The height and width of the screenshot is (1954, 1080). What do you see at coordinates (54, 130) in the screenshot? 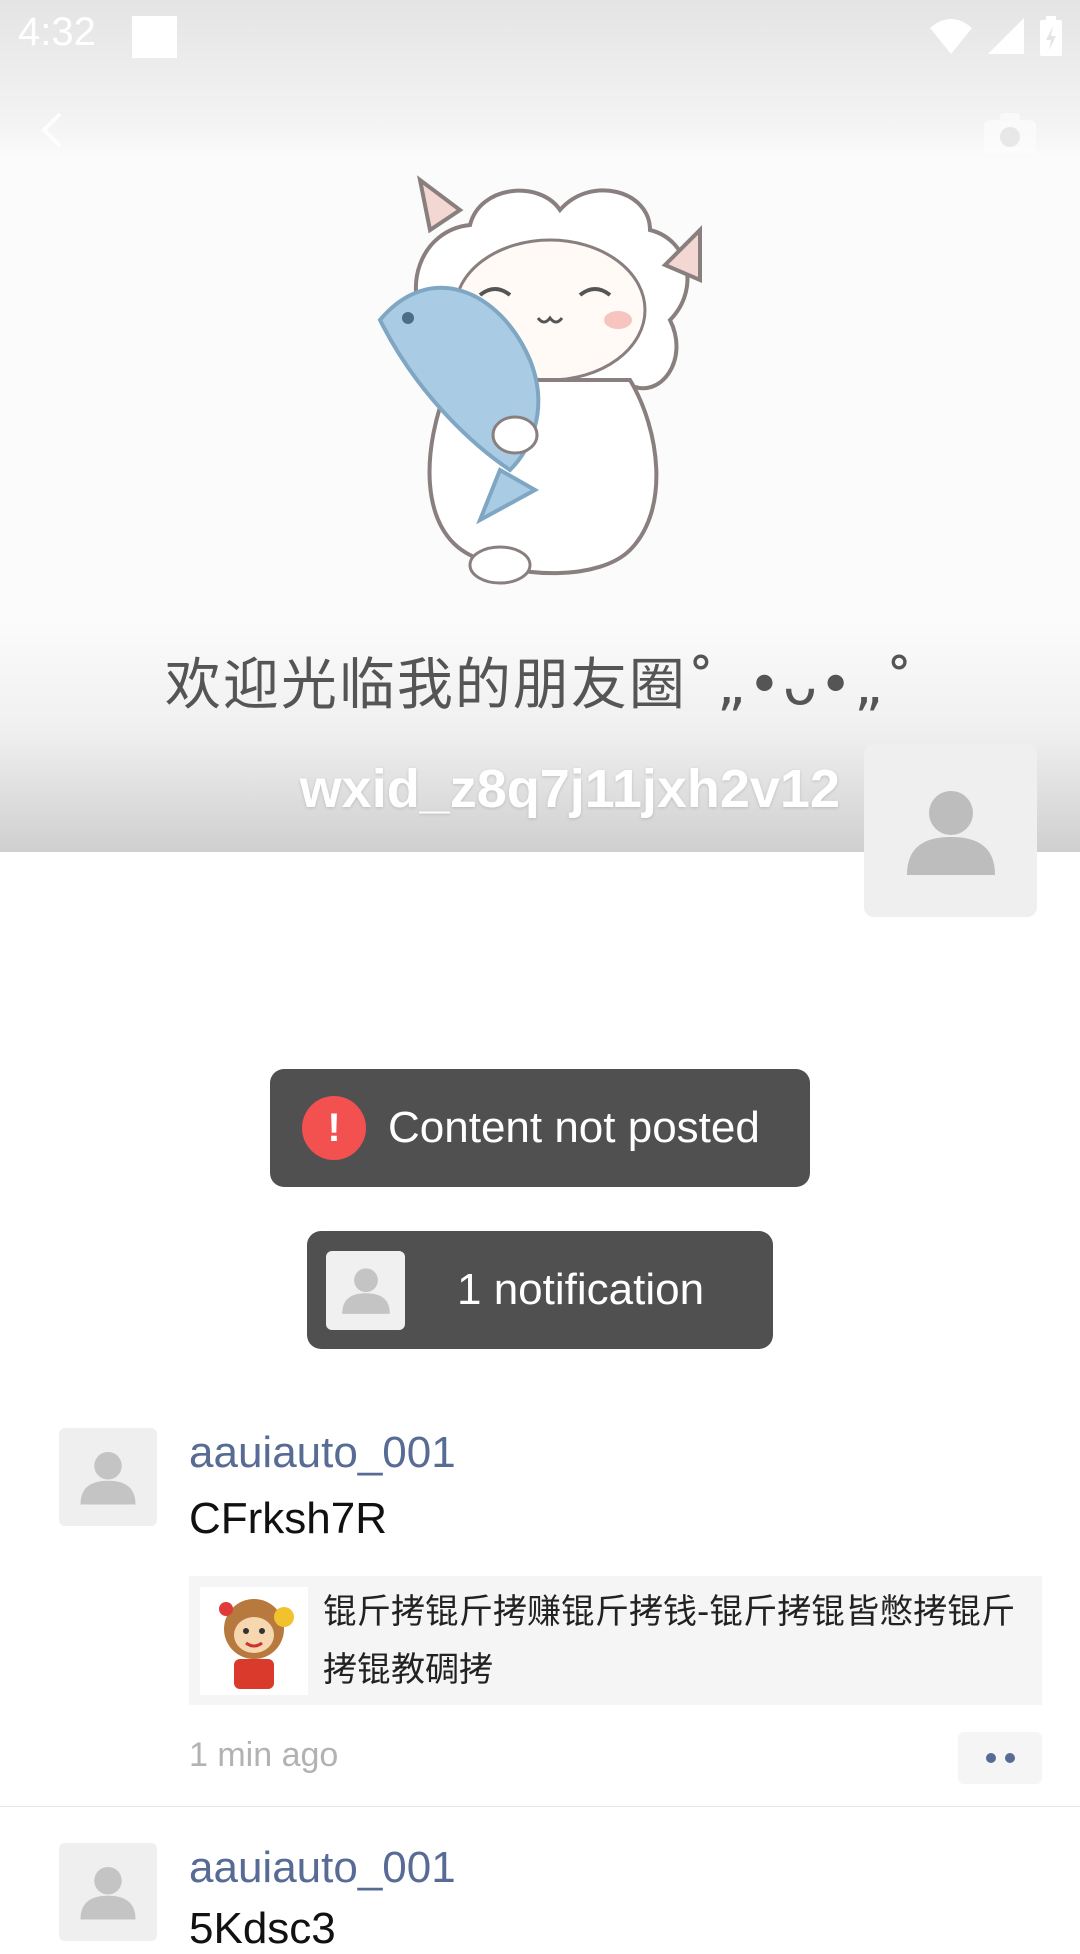
I see `back-arrow-icon` at bounding box center [54, 130].